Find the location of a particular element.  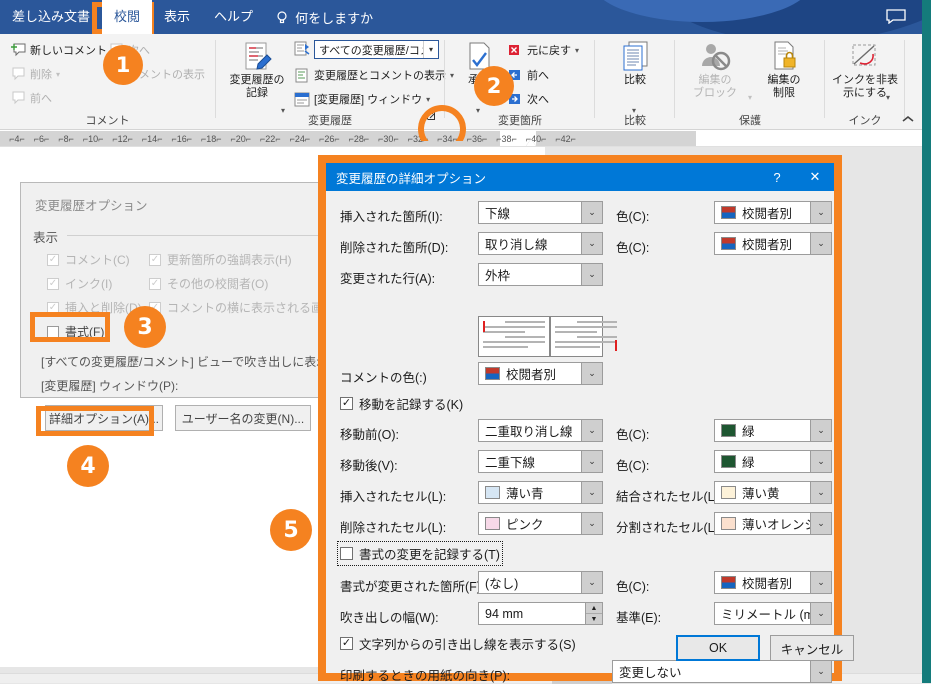

track-formatting-checkbox: 書式の変更を記録する(T) is located at coordinates (420, 553).